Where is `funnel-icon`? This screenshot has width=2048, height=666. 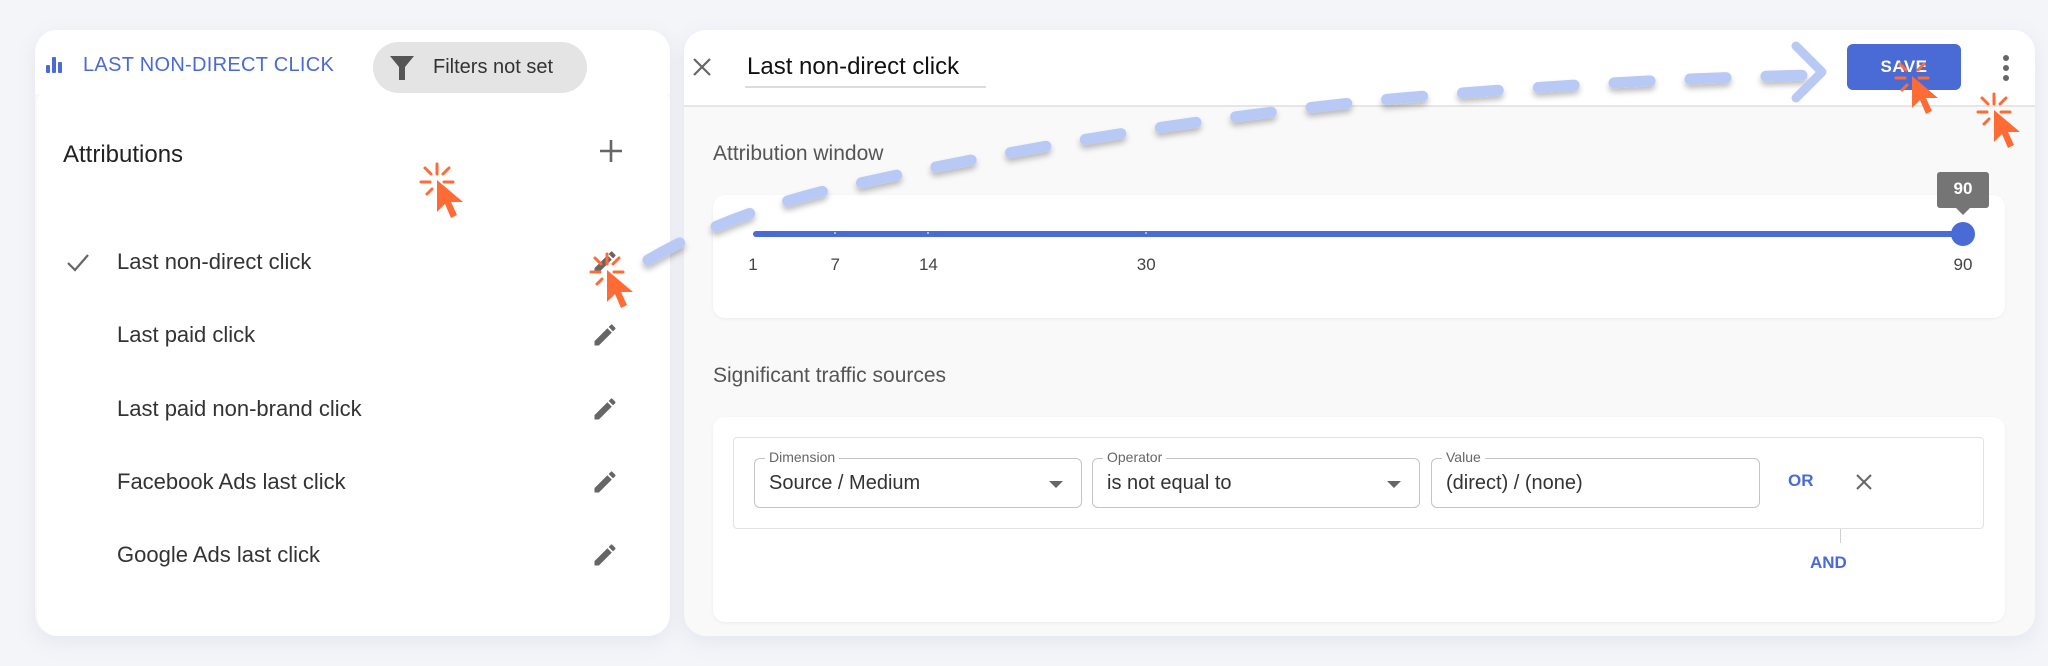 funnel-icon is located at coordinates (402, 67).